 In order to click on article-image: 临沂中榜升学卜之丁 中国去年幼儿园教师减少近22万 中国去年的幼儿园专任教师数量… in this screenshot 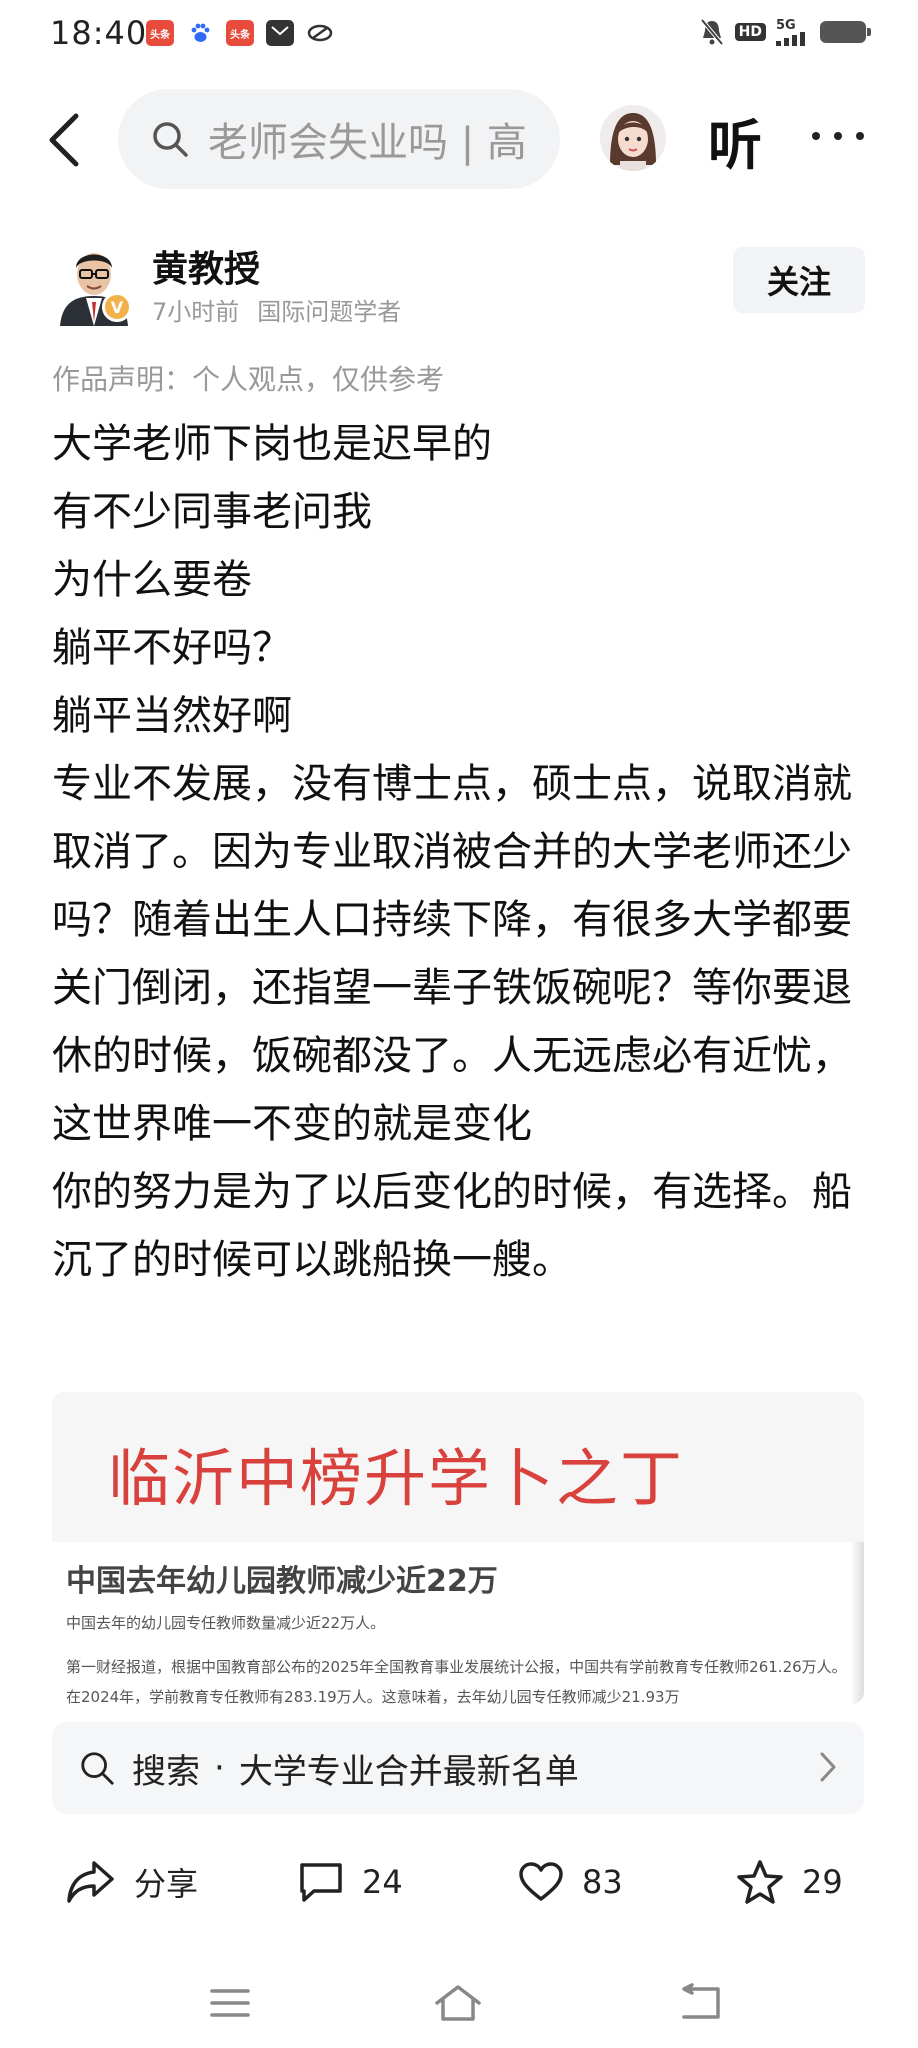, I will do `click(458, 1548)`.